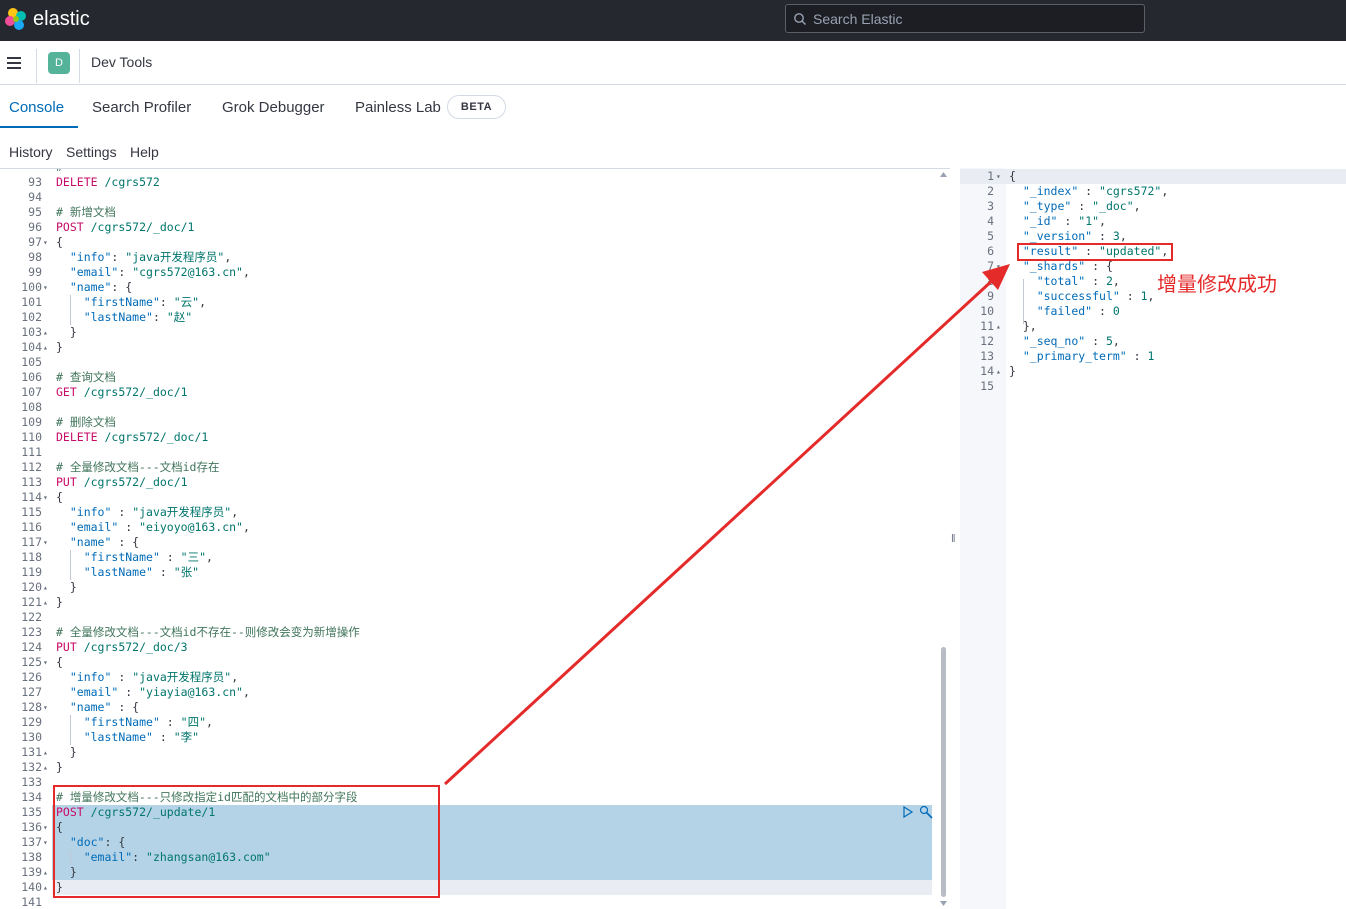 This screenshot has height=909, width=1346. I want to click on elastic-logo-icon, so click(16, 19).